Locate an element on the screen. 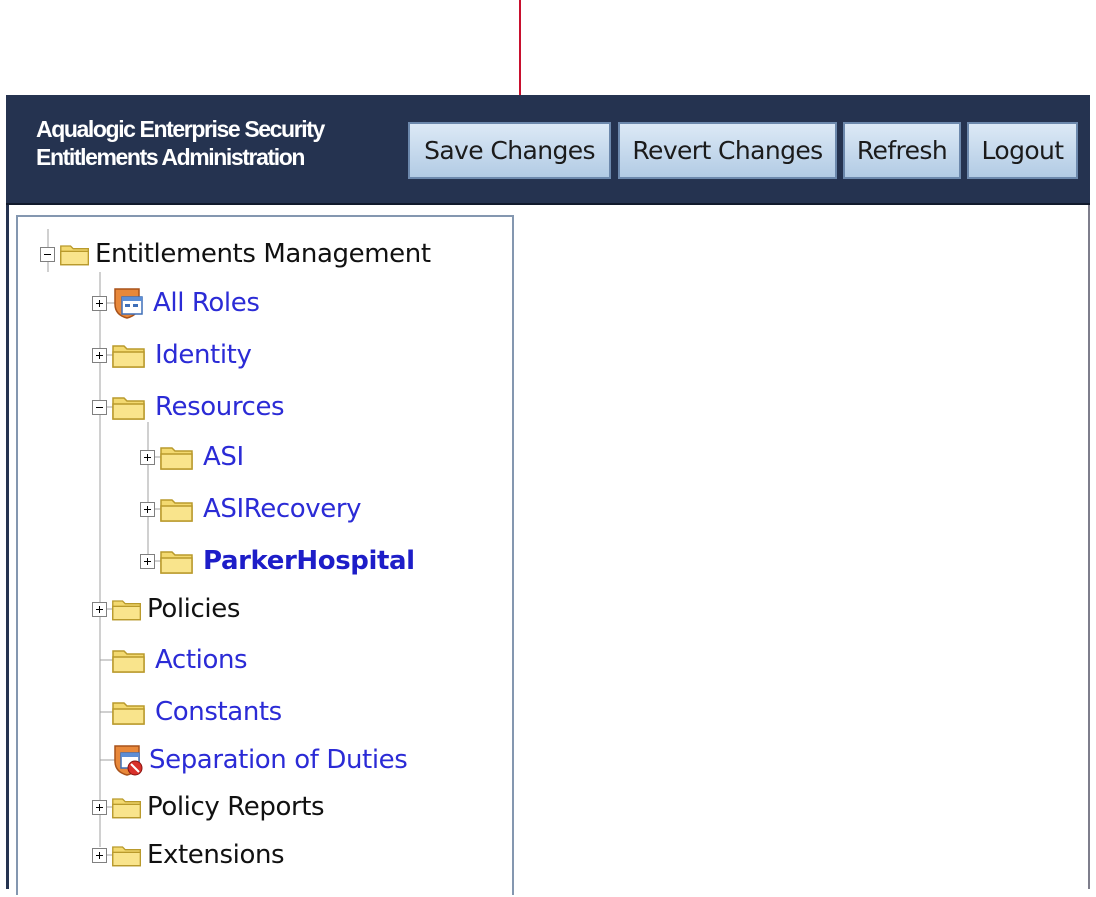  tree-node-extensions: Extensions is located at coordinates (188, 855).